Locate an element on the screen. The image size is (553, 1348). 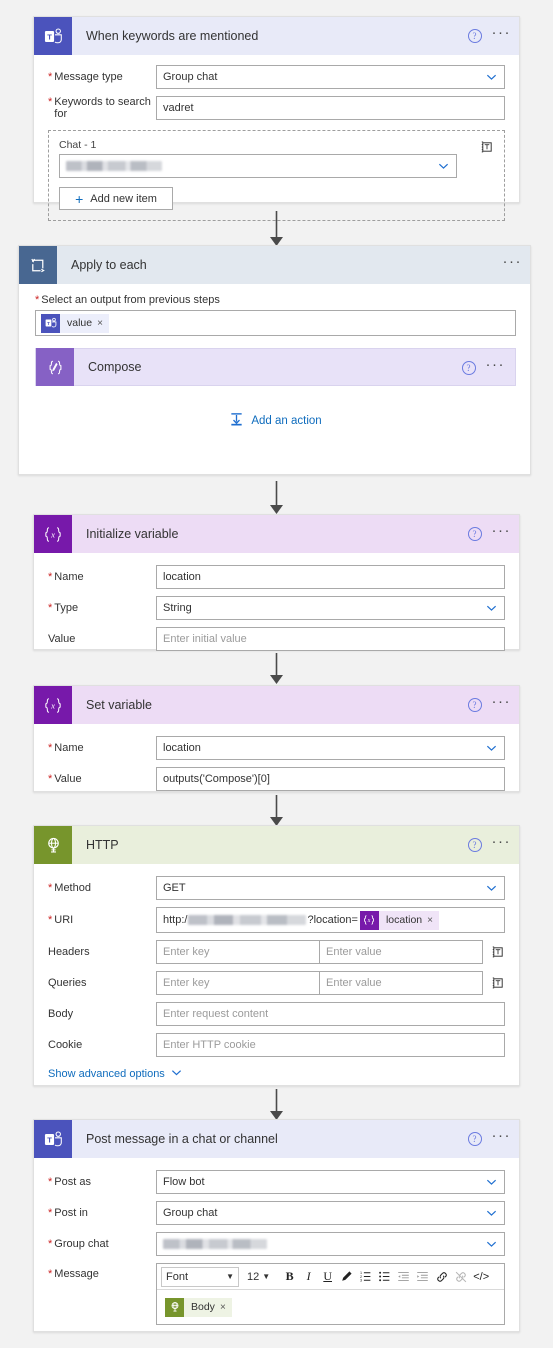
queries-value-input: Enter value is located at coordinates (401, 983).